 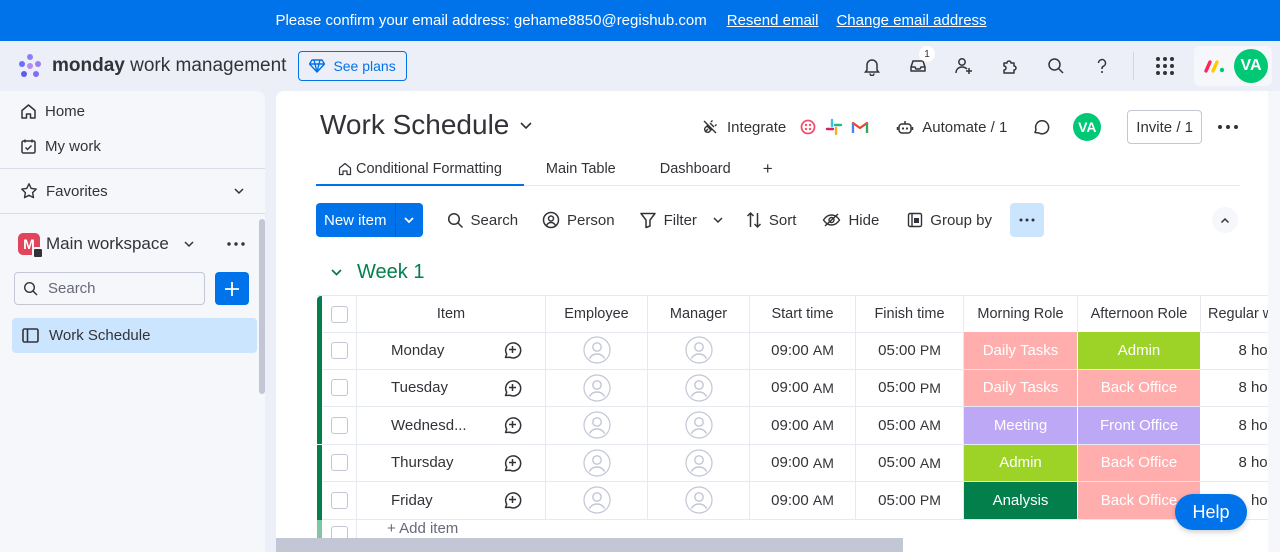 What do you see at coordinates (134, 335) in the screenshot?
I see `sidebar-board-work-schedule: Work Schedule` at bounding box center [134, 335].